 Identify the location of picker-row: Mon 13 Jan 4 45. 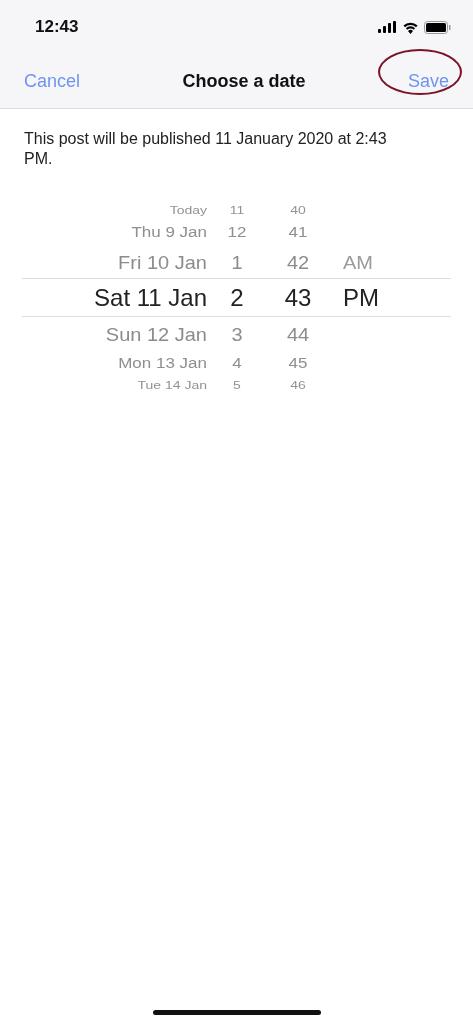
(236, 363).